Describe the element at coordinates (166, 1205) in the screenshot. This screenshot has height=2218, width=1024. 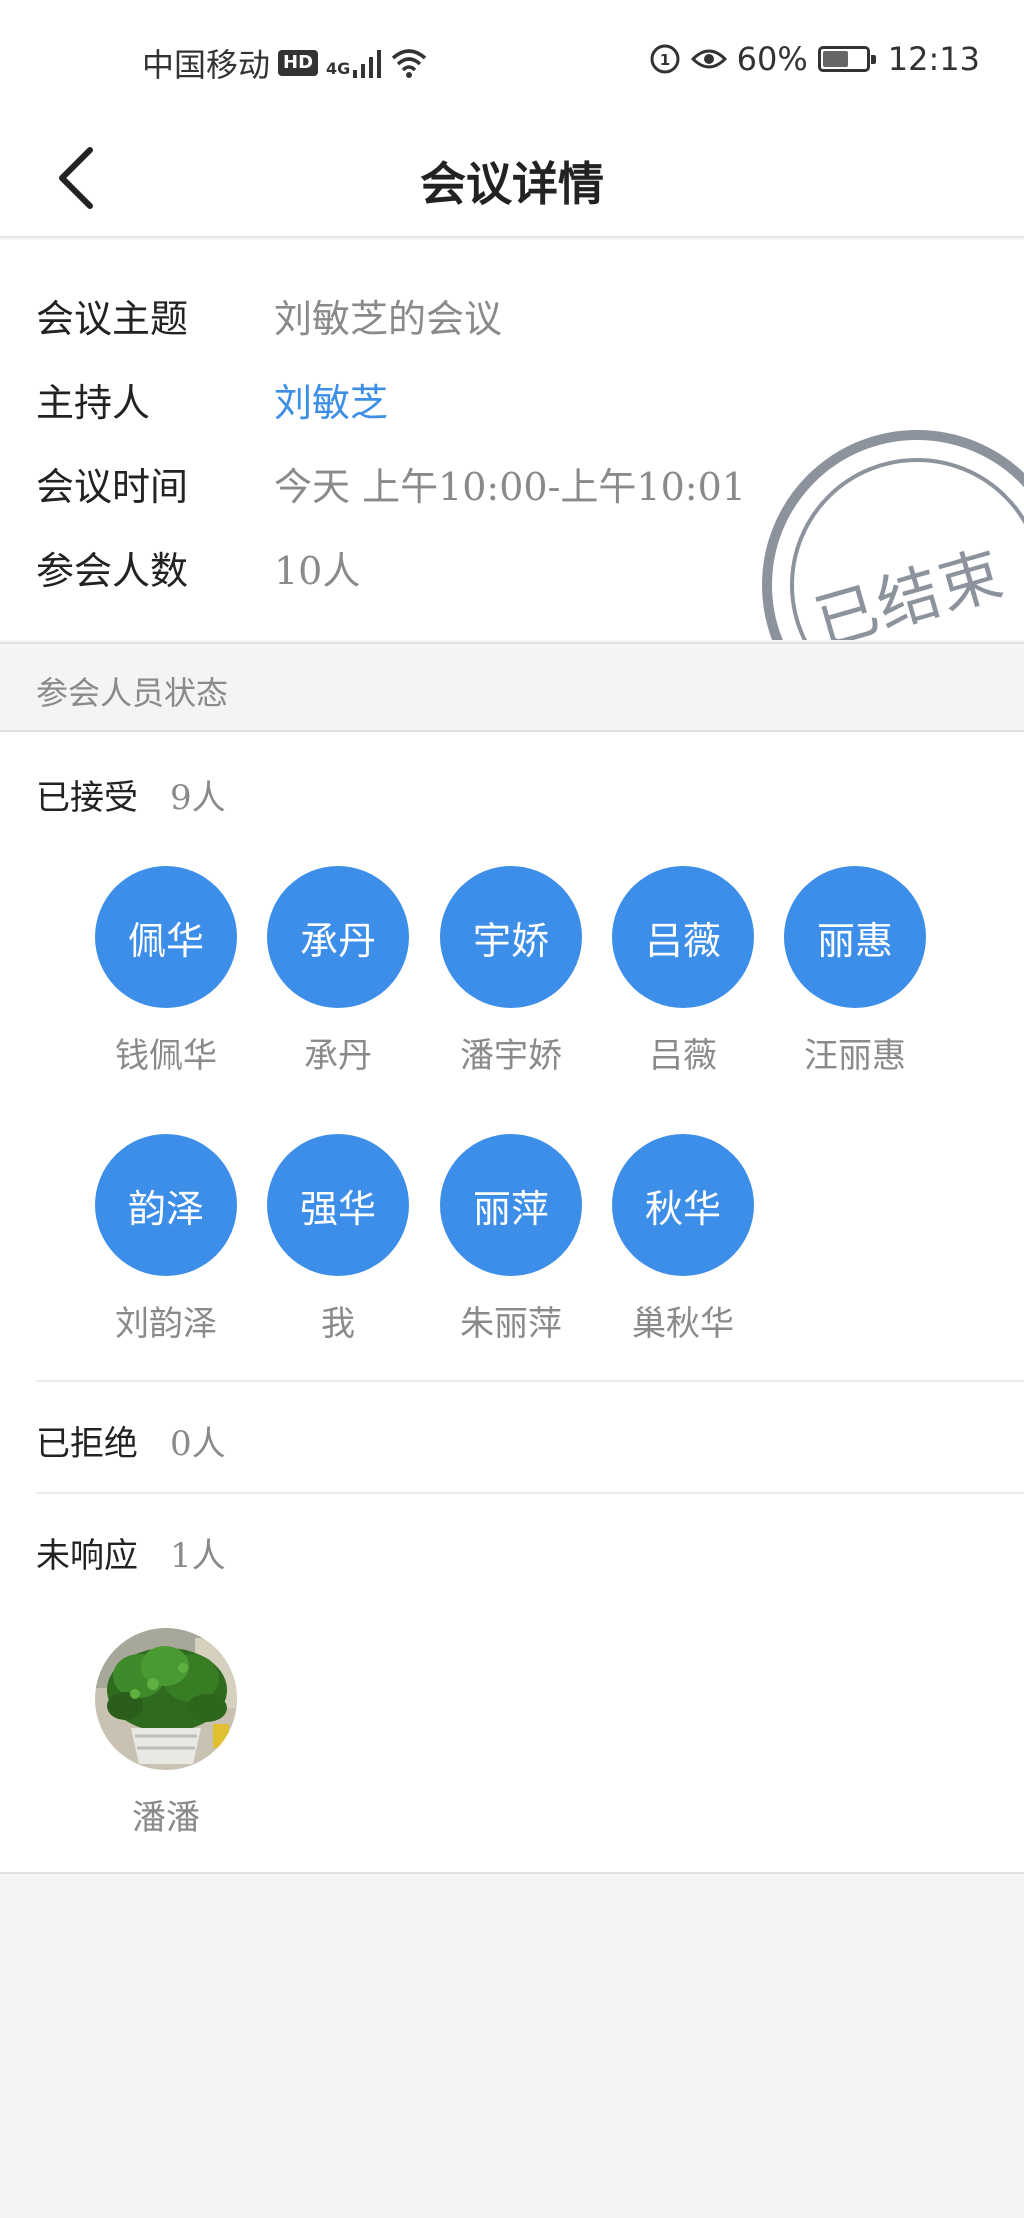
I see `avatar: 韵泽` at that location.